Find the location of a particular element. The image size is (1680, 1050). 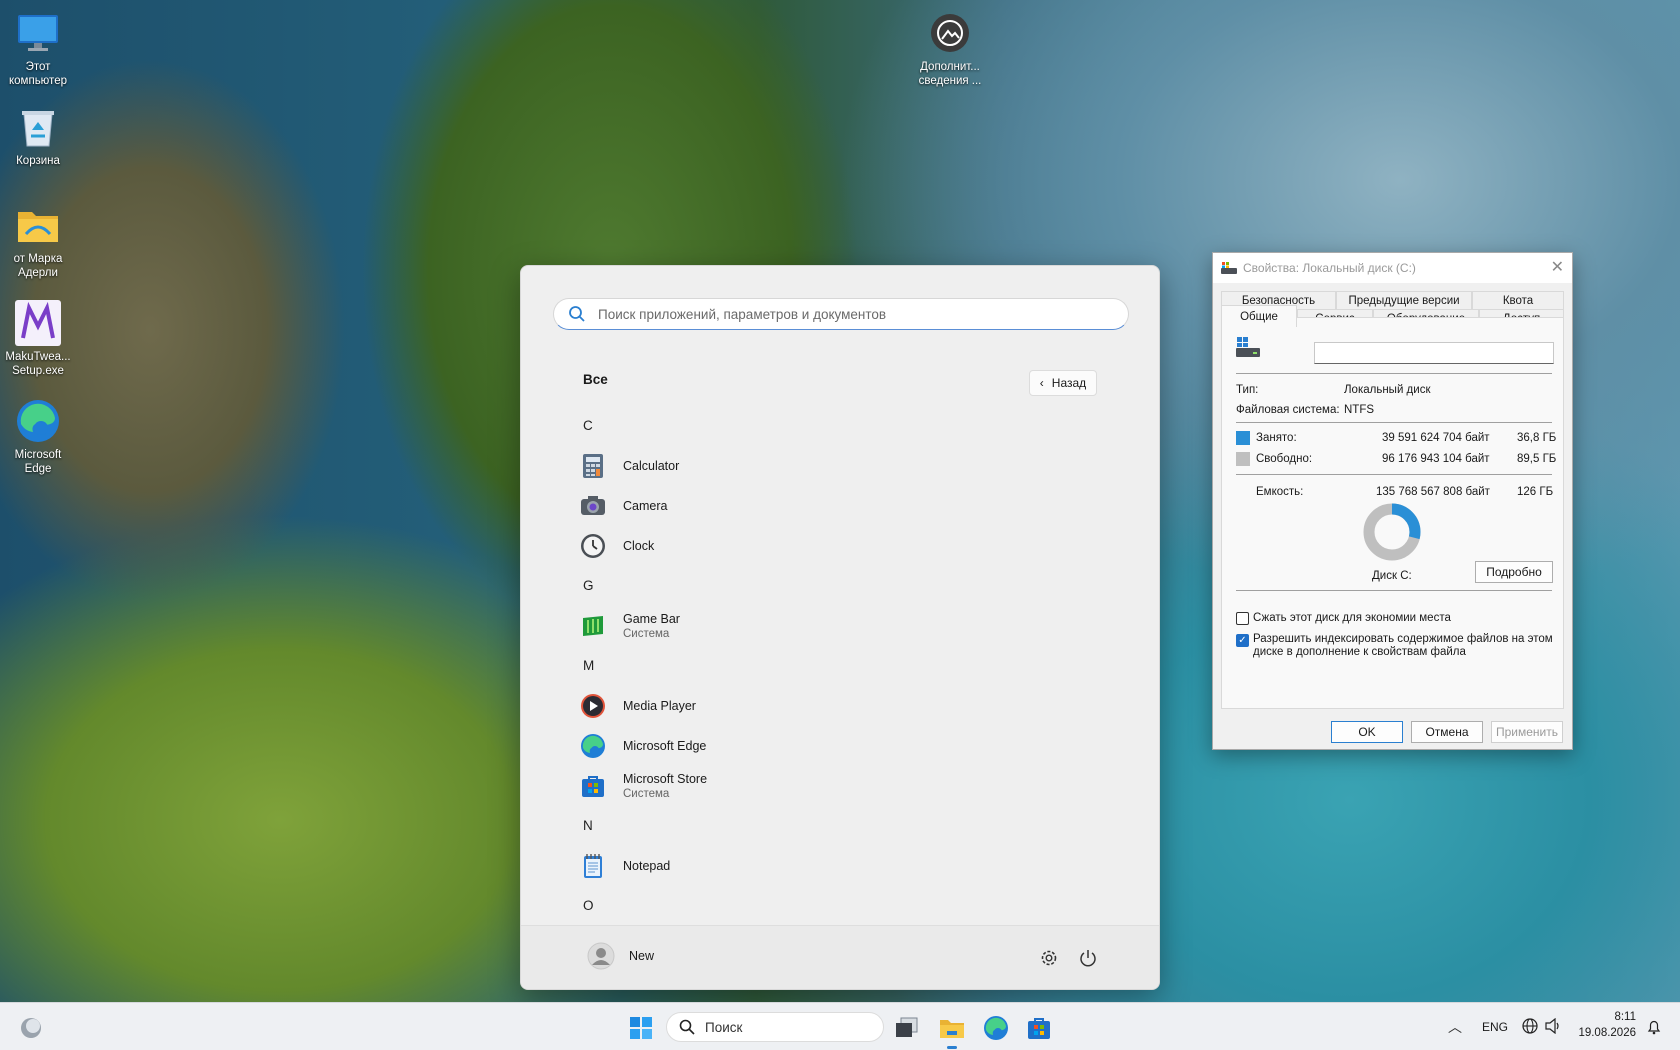

app-subtitle: Система is located at coordinates (646, 634).